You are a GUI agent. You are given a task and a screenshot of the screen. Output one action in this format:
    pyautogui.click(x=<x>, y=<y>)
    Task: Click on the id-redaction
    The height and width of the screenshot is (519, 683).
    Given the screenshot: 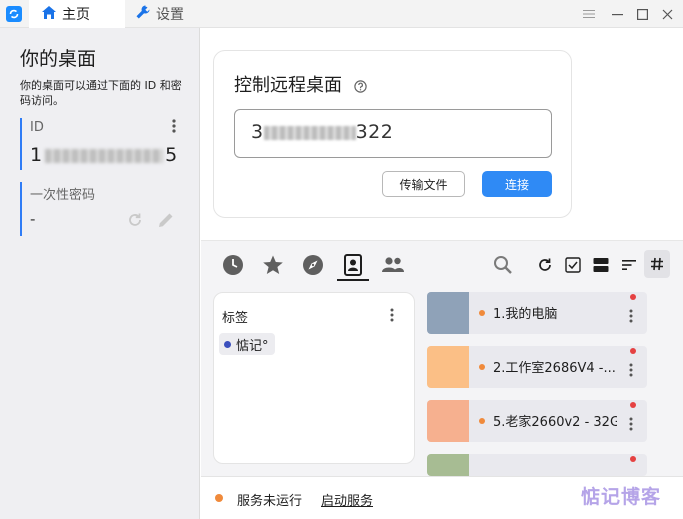 What is the action you would take?
    pyautogui.click(x=104, y=155)
    